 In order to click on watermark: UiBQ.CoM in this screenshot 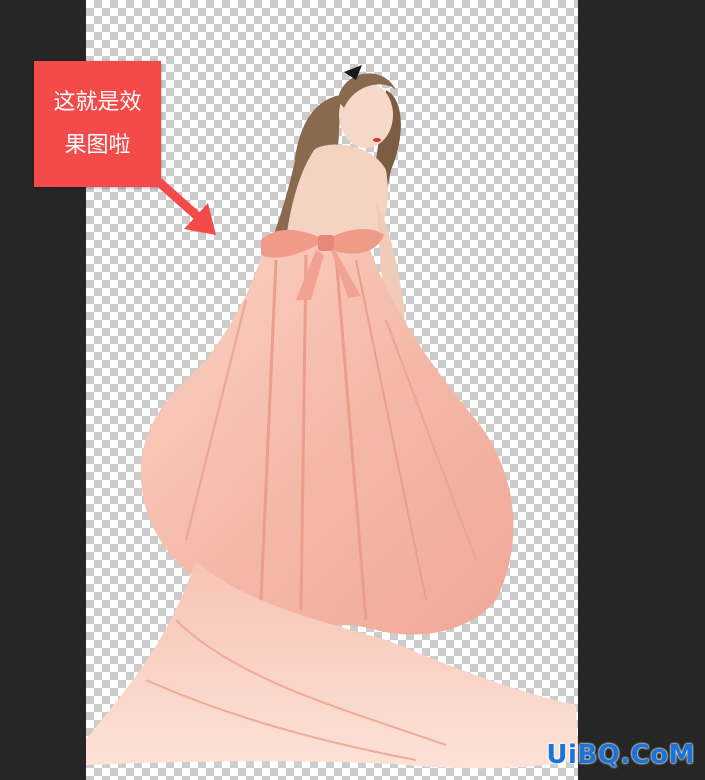, I will do `click(620, 755)`.